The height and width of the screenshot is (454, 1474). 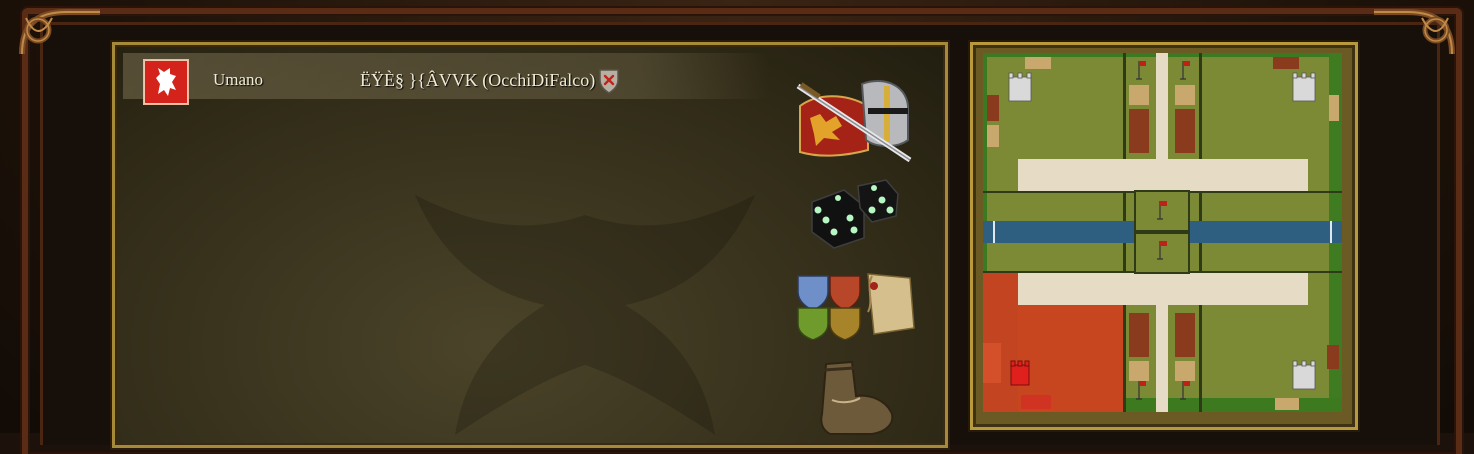 I want to click on eagle-emboss-icon, so click(x=585, y=315).